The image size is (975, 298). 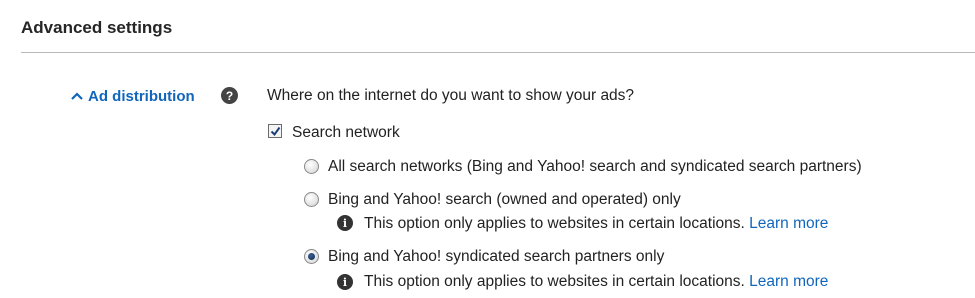 I want to click on section-title: Advanced settings, so click(x=97, y=27).